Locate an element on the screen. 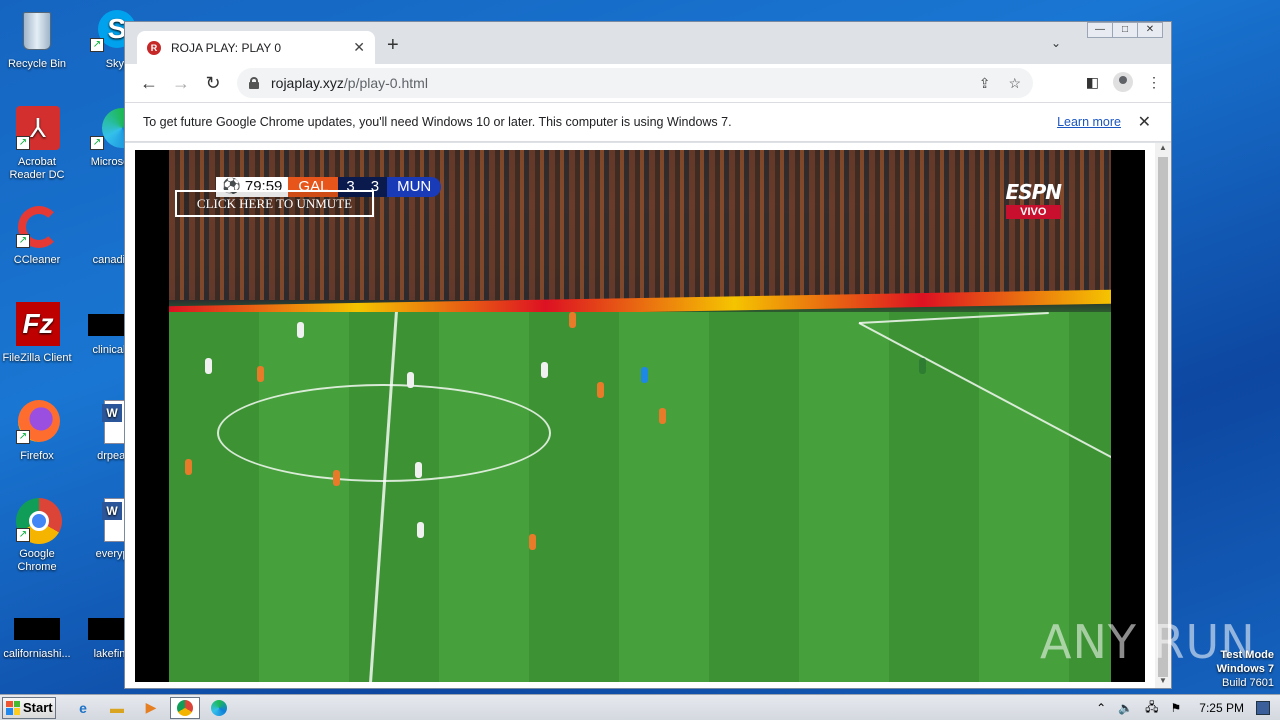 Image resolution: width=1280 pixels, height=720 pixels. broadcaster-logo: ESPN is located at coordinates (1033, 192).